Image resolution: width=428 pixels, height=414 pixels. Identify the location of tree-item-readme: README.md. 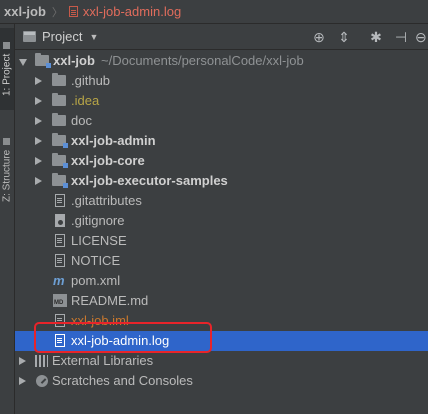
(221, 301).